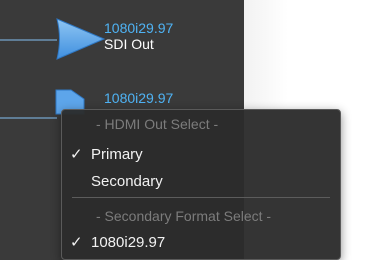 The width and height of the screenshot is (370, 260). I want to click on menu-separator, so click(201, 197).